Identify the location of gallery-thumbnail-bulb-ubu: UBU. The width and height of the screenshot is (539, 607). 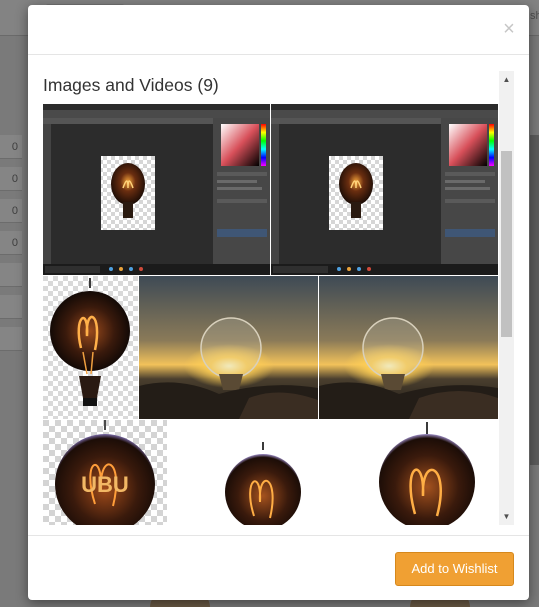
(105, 472).